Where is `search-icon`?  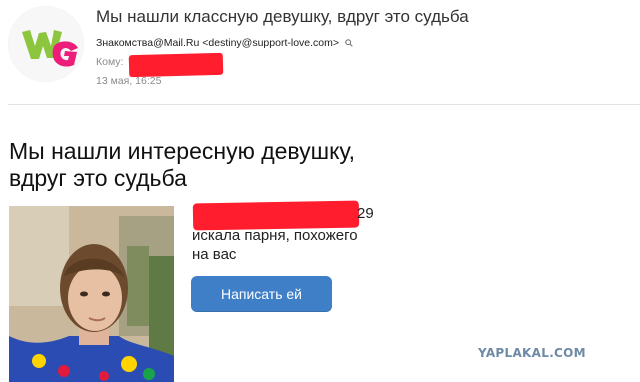
search-icon is located at coordinates (349, 44).